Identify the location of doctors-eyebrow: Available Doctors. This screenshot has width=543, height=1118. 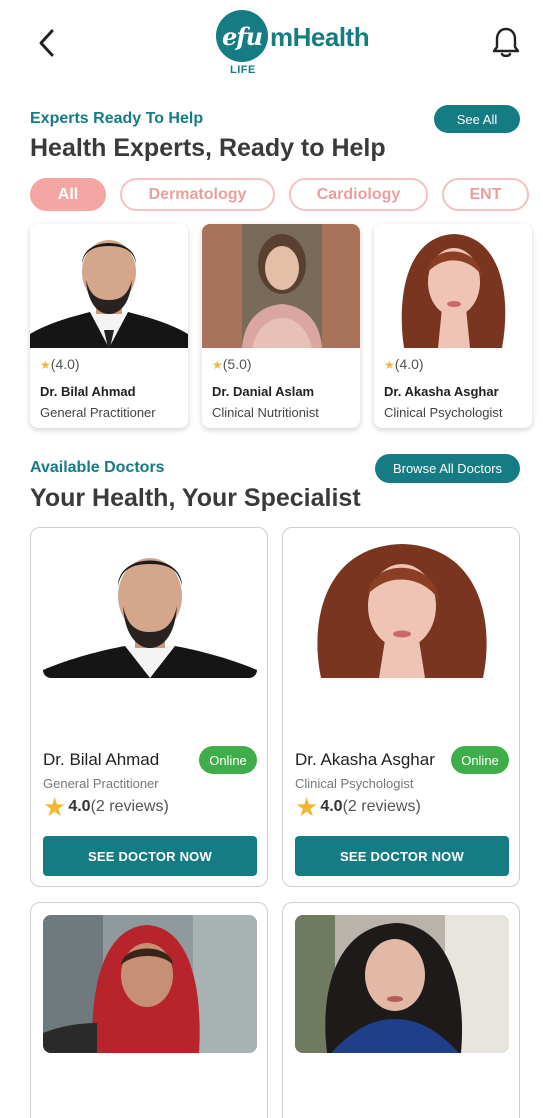
(97, 467).